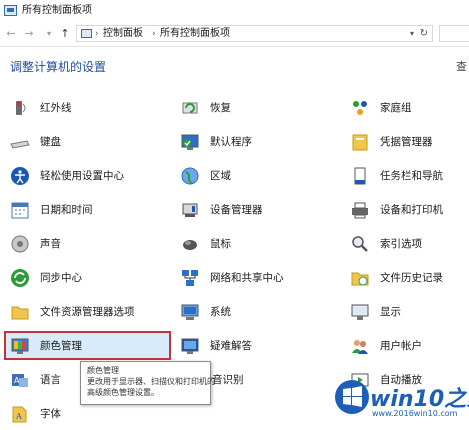  Describe the element at coordinates (86, 33) in the screenshot. I see `control-panel-small-icon` at that location.